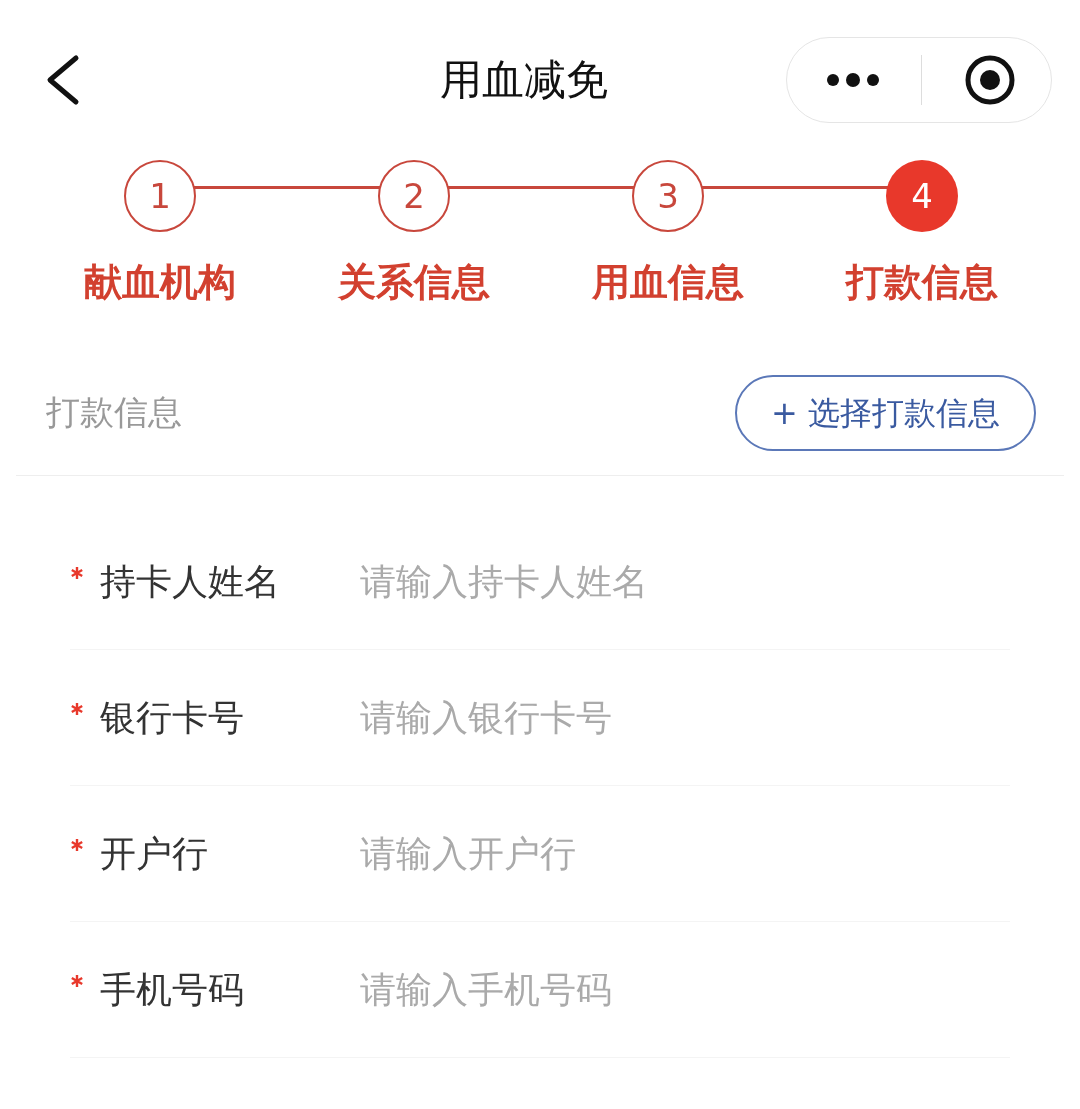 The height and width of the screenshot is (1109, 1080). Describe the element at coordinates (160, 282) in the screenshot. I see `step-label: 献血机构` at that location.